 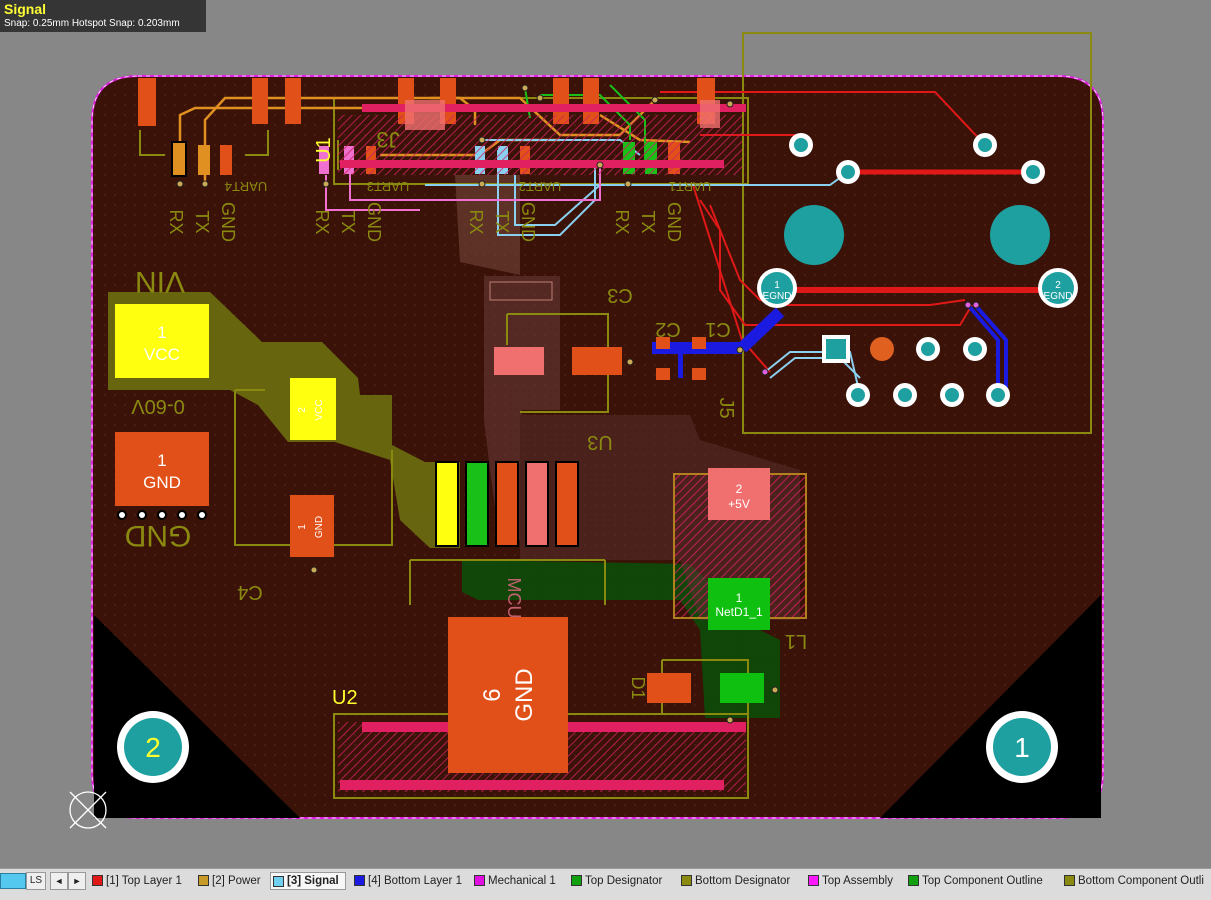 I want to click on silk-gnd: GND, so click(x=158, y=535).